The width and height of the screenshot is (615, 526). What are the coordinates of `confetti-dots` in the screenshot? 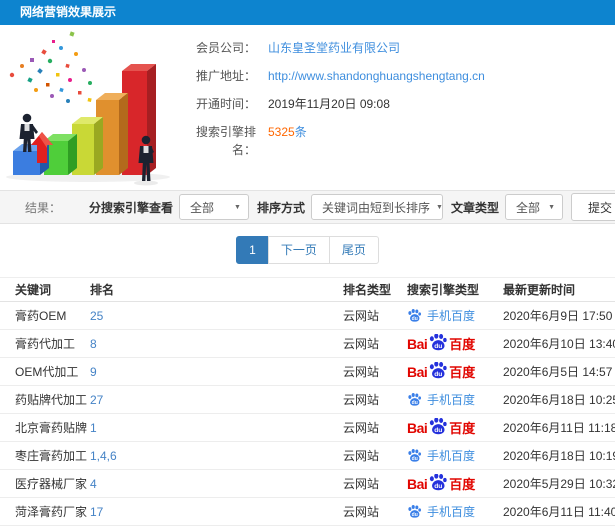 It's located at (54, 70).